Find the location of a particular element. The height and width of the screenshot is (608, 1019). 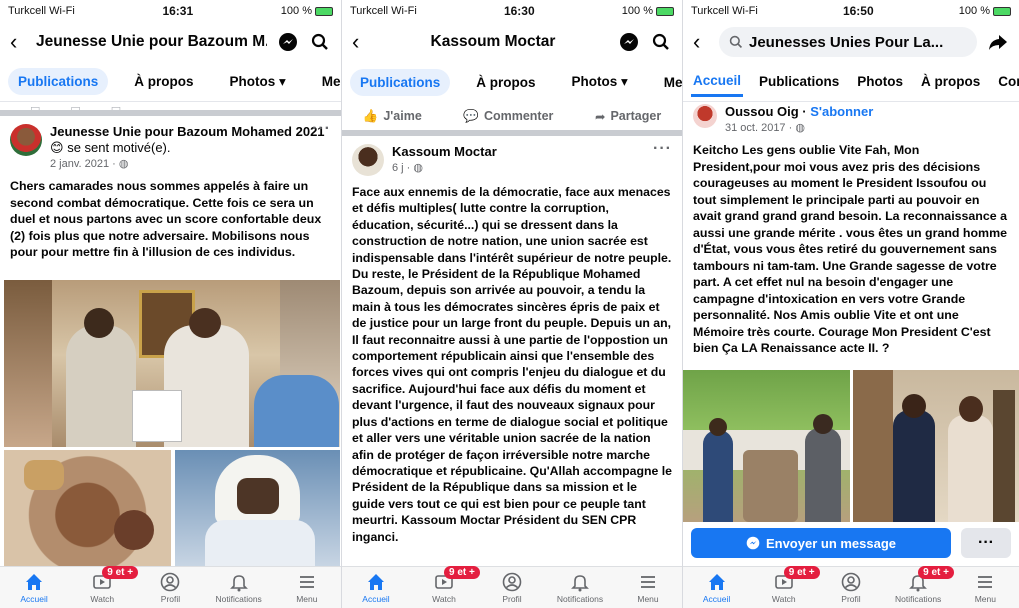

post-author: Oussou Oig is located at coordinates (762, 111).